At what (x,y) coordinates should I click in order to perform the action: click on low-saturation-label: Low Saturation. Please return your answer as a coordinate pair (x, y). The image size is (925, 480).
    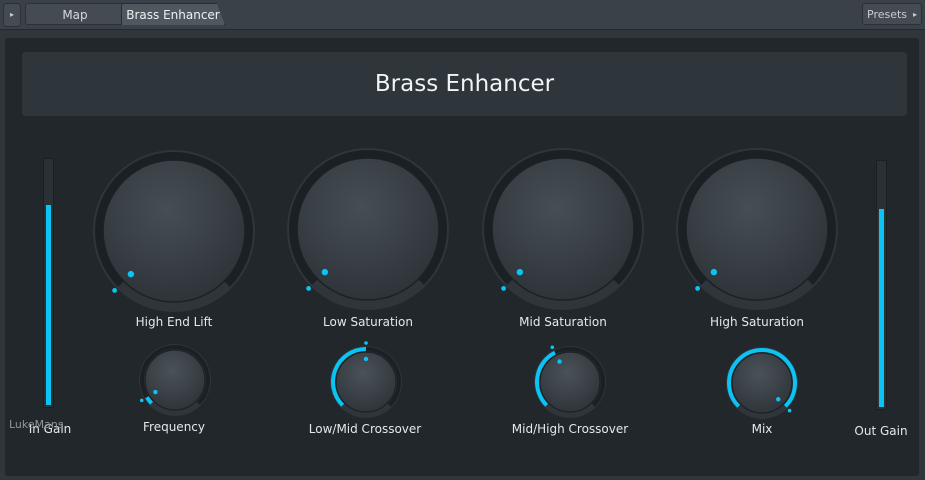
    Looking at the image, I should click on (368, 322).